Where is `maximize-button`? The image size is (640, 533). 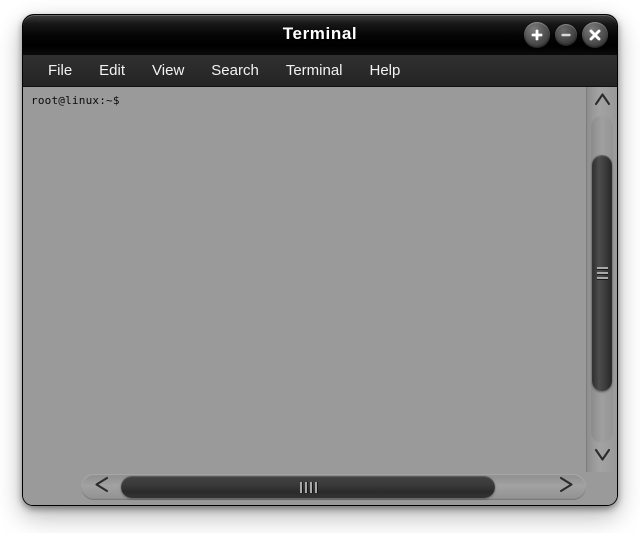
maximize-button is located at coordinates (537, 35).